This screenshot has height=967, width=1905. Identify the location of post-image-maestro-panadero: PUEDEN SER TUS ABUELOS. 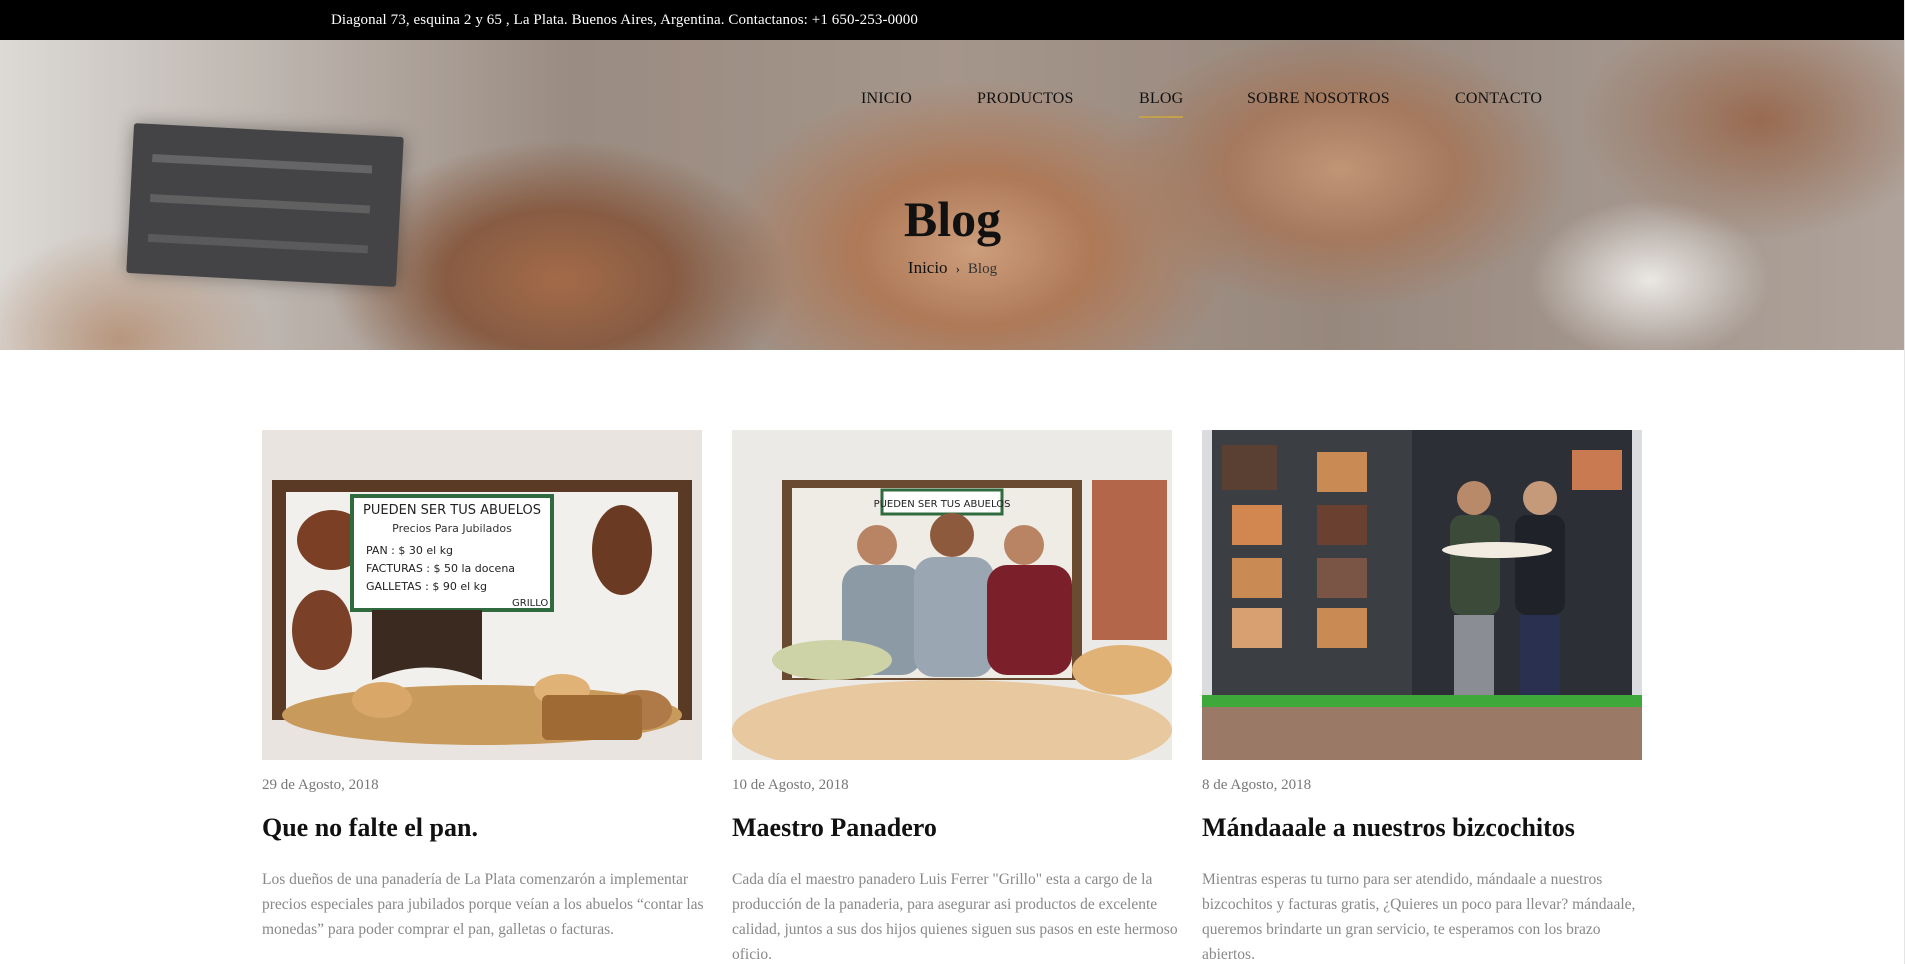
(952, 595).